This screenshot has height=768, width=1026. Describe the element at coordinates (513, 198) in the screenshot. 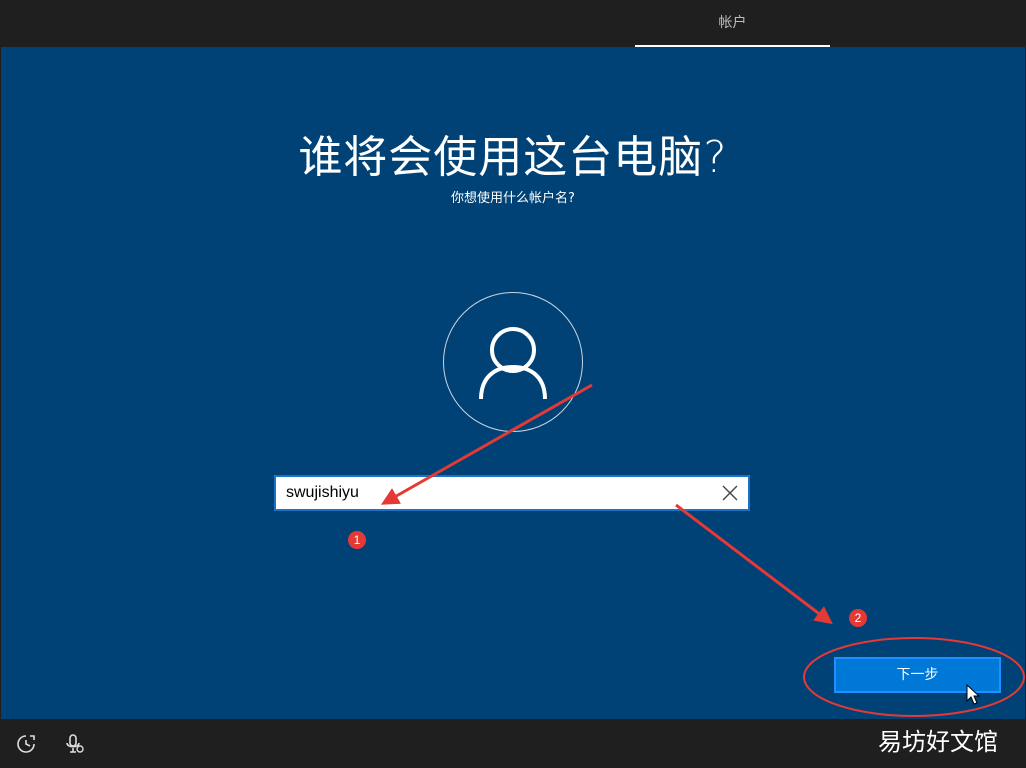

I see `page-subtitle: 你想使用什么帐户名?` at that location.